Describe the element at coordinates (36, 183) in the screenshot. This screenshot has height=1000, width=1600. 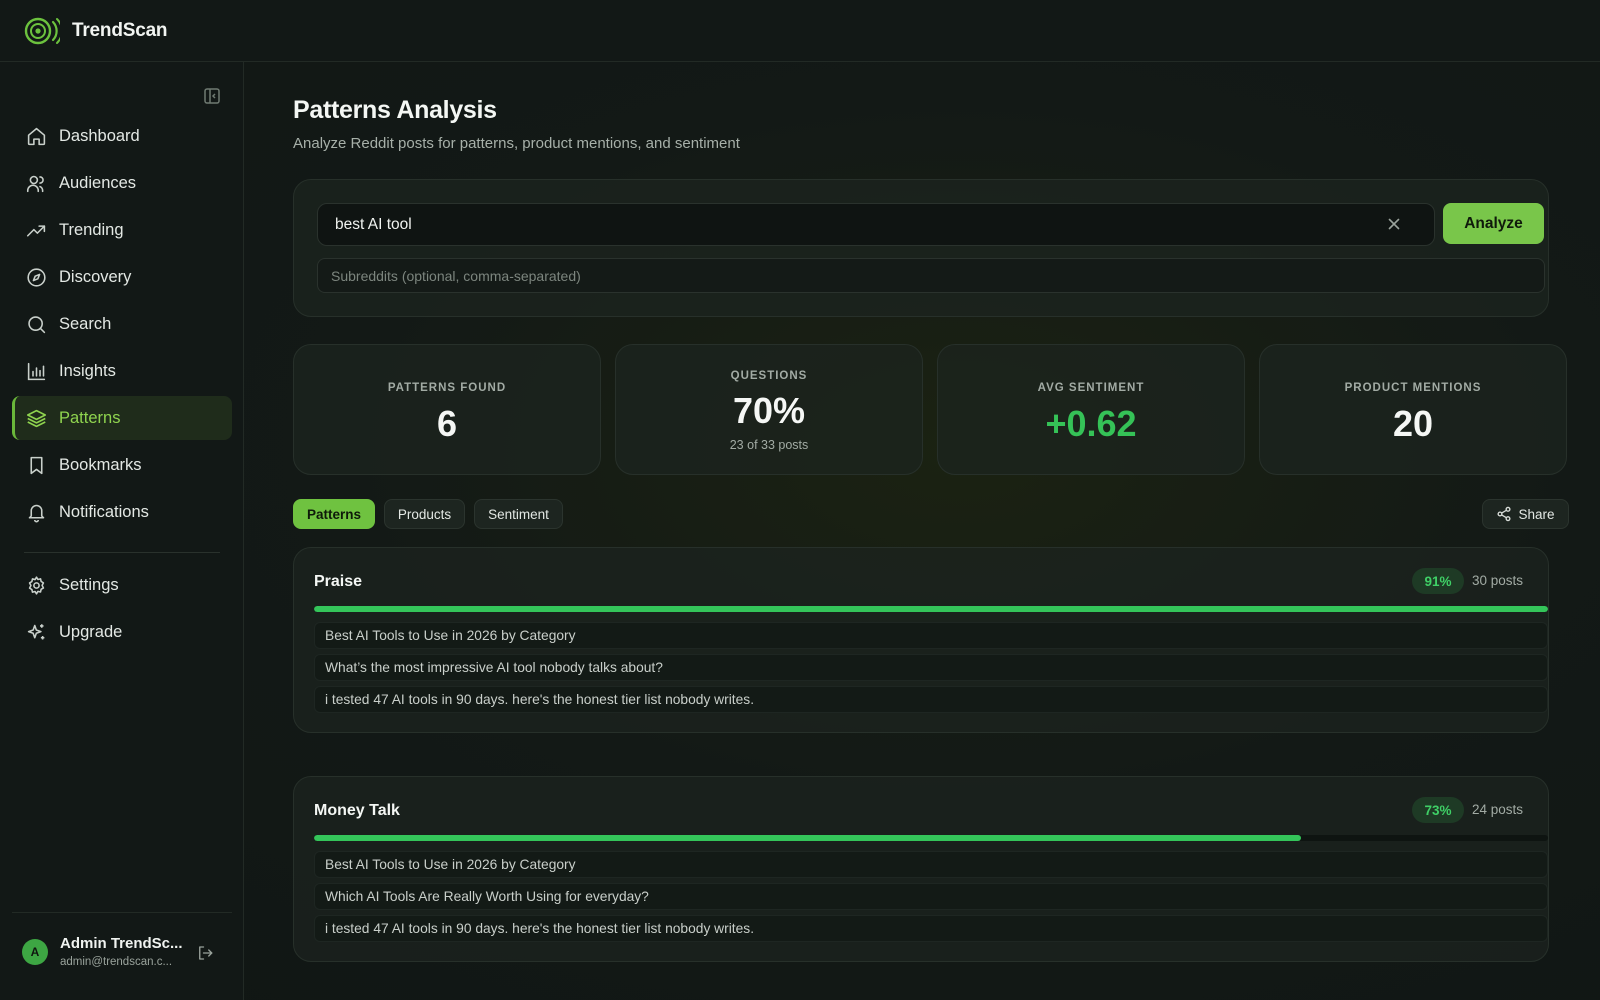
I see `users-icon` at that location.